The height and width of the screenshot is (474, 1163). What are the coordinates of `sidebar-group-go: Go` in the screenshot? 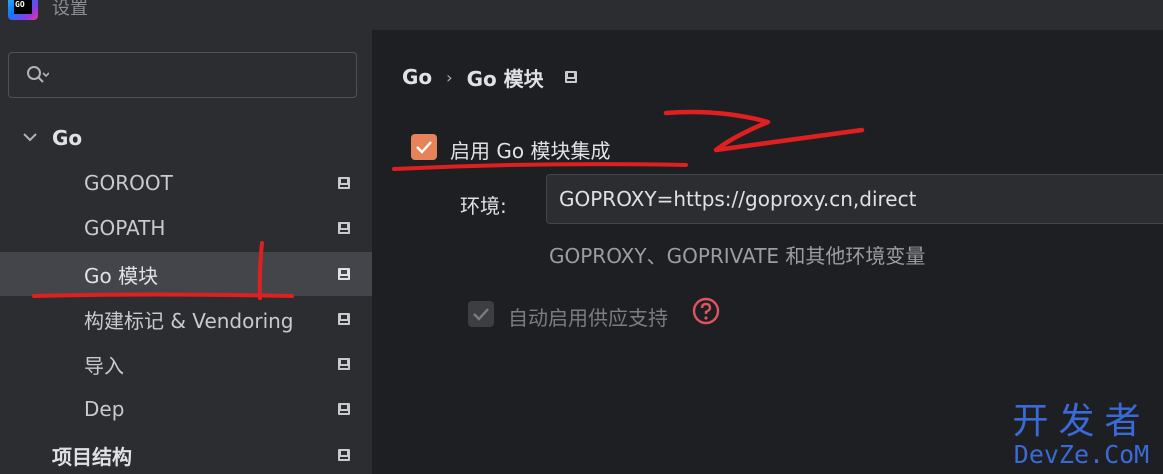 It's located at (186, 138).